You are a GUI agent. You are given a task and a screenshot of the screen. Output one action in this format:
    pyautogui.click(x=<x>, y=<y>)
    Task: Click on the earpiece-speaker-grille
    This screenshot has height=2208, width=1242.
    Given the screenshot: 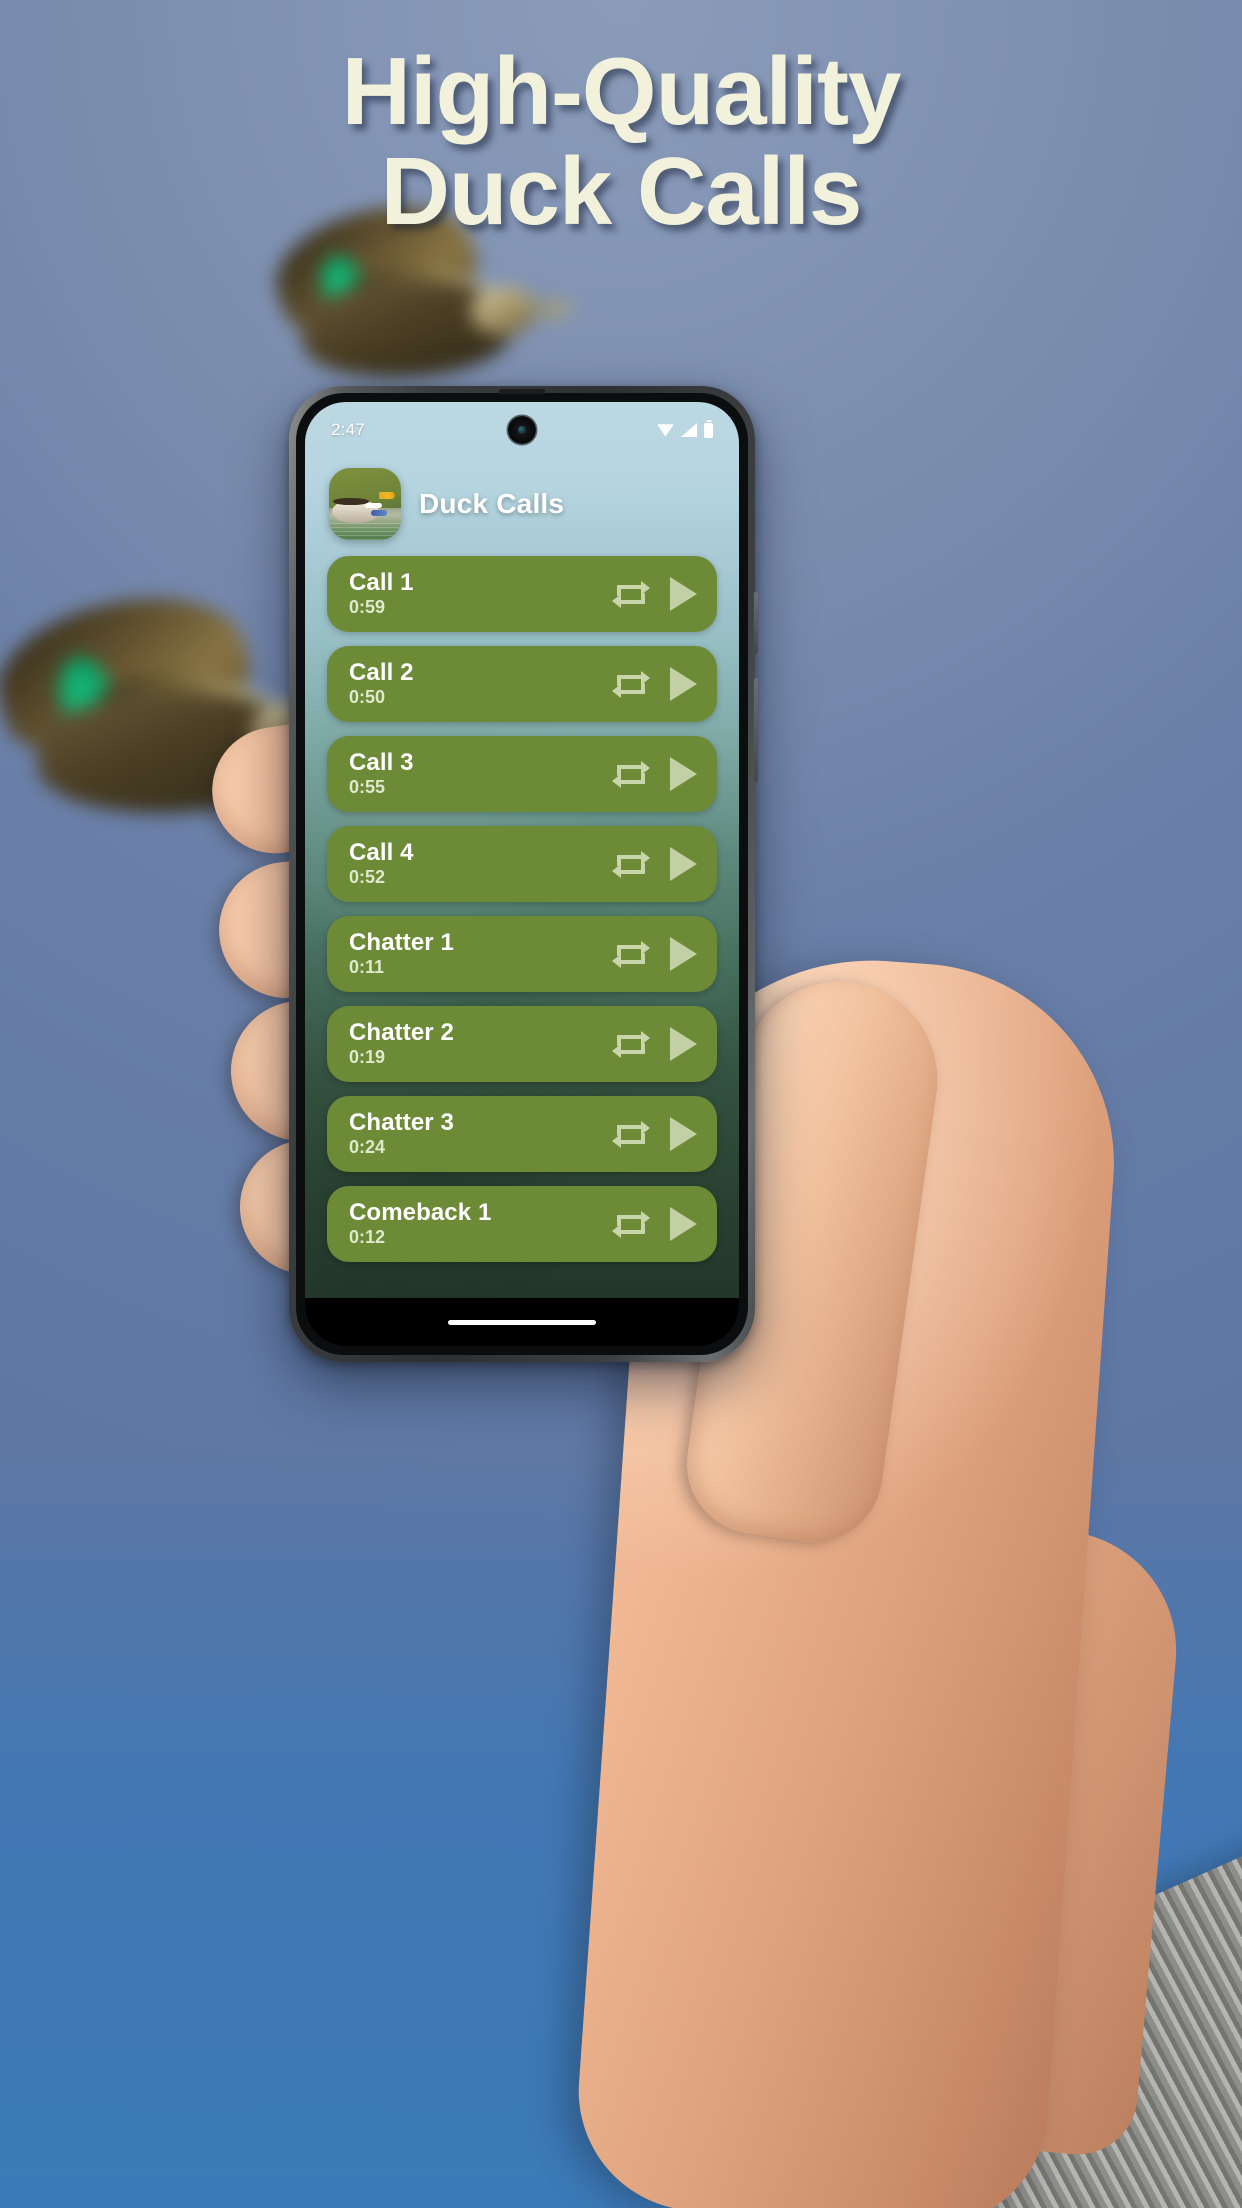 What is the action you would take?
    pyautogui.click(x=522, y=391)
    